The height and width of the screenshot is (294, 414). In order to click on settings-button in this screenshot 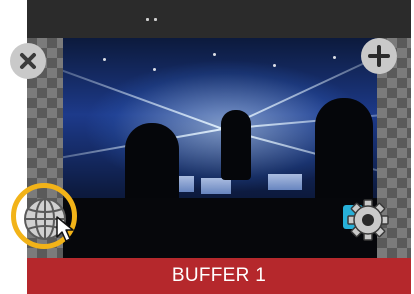, I will do `click(368, 220)`.